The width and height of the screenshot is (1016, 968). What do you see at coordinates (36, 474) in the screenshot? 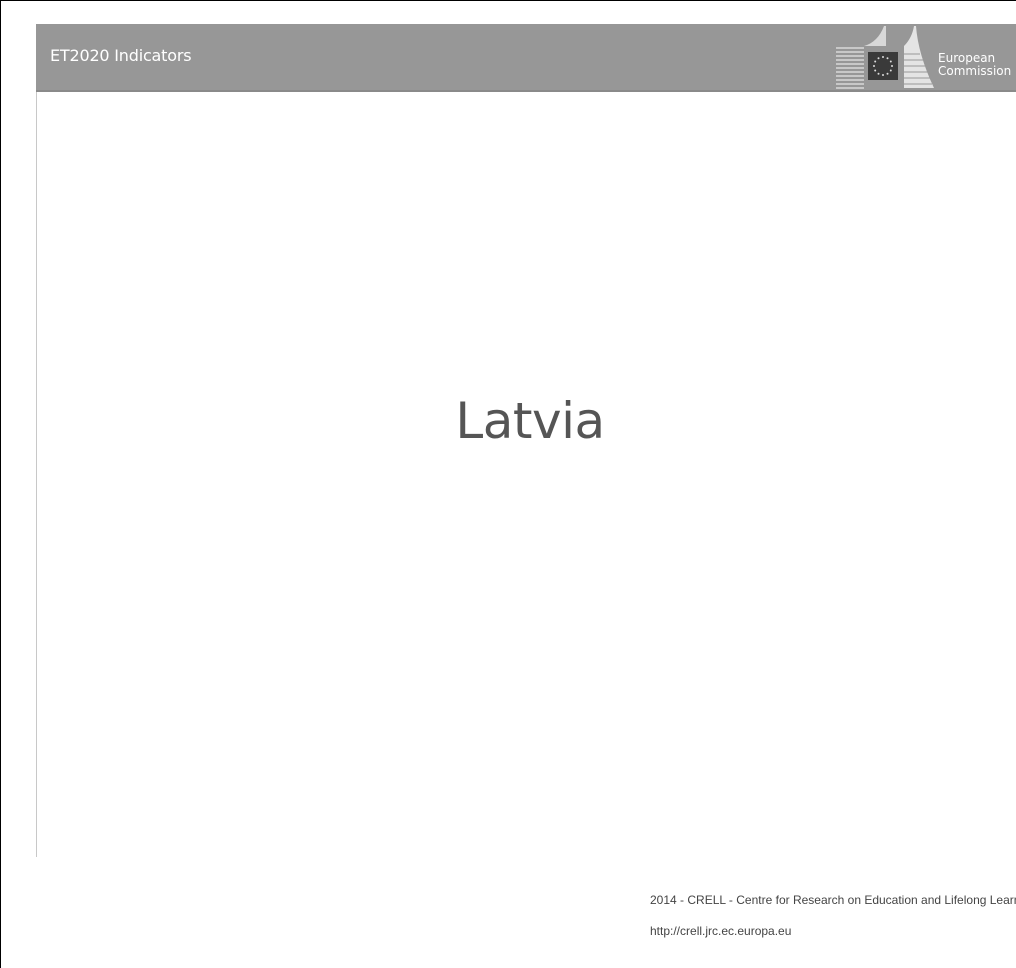
I see `content-left-rule` at bounding box center [36, 474].